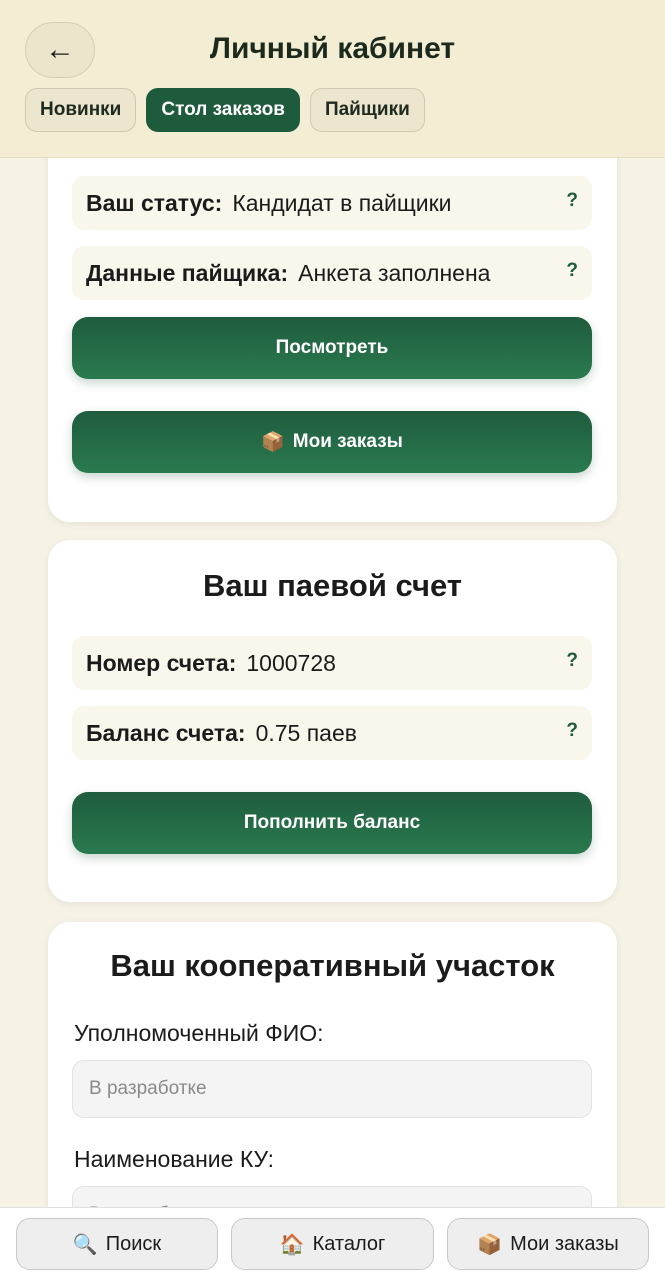 The width and height of the screenshot is (665, 1280). What do you see at coordinates (394, 272) in the screenshot?
I see `shareholder-data-value: Анкета заполнена` at bounding box center [394, 272].